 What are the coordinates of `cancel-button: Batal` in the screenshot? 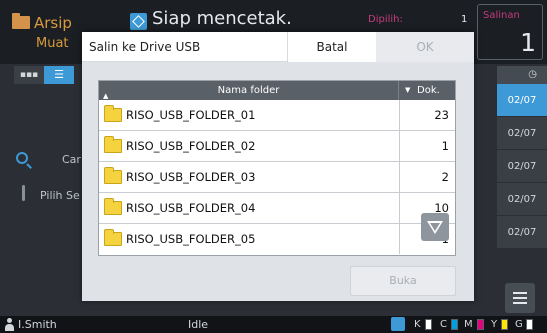 It's located at (331, 47).